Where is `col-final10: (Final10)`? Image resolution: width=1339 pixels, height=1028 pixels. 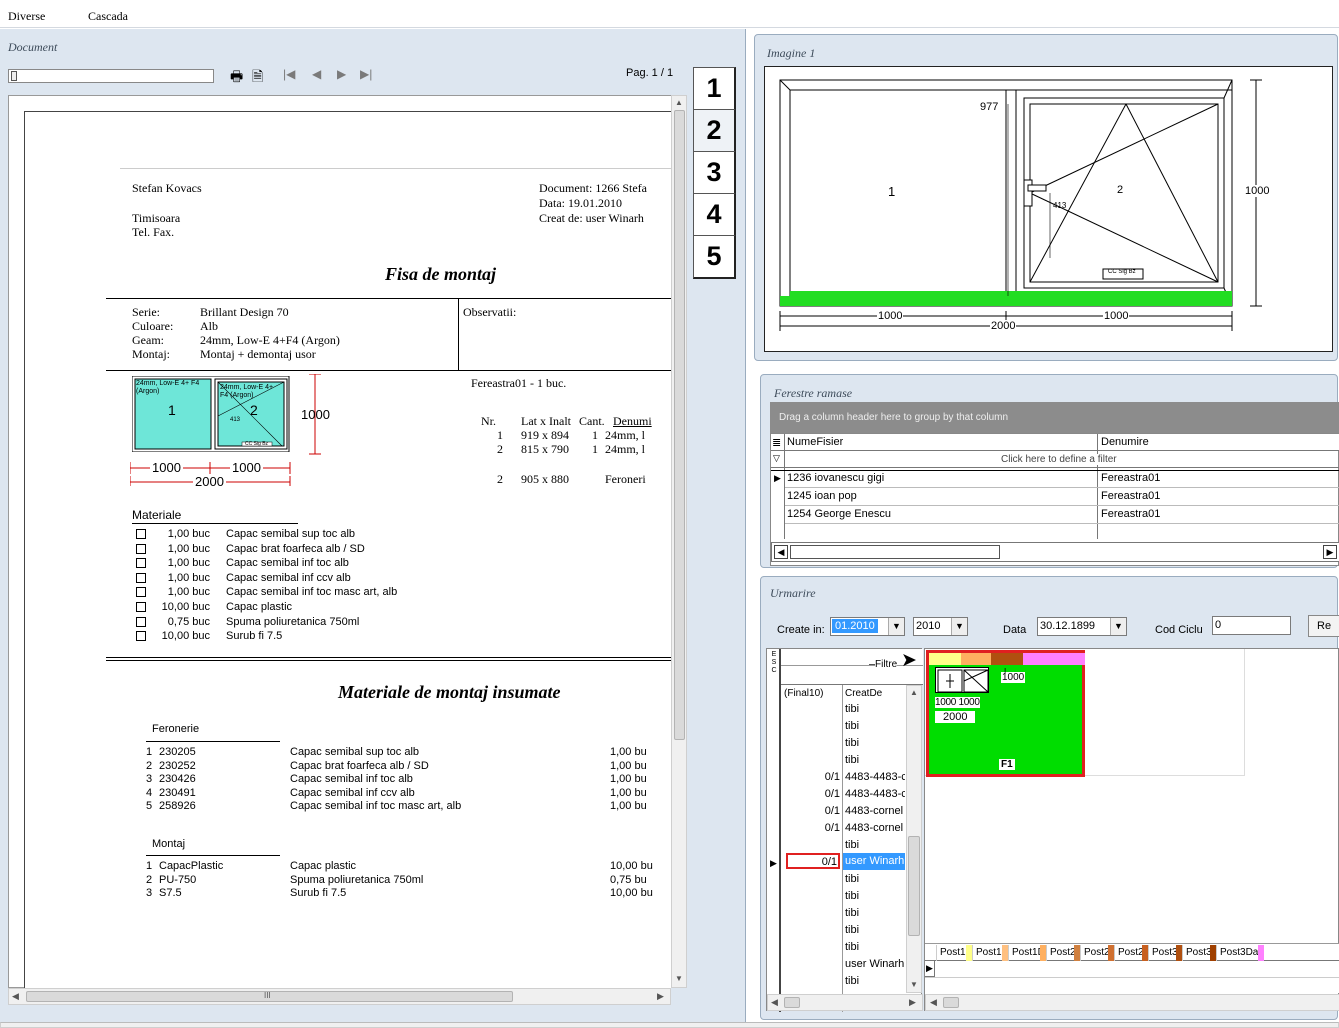
col-final10: (Final10) is located at coordinates (803, 693).